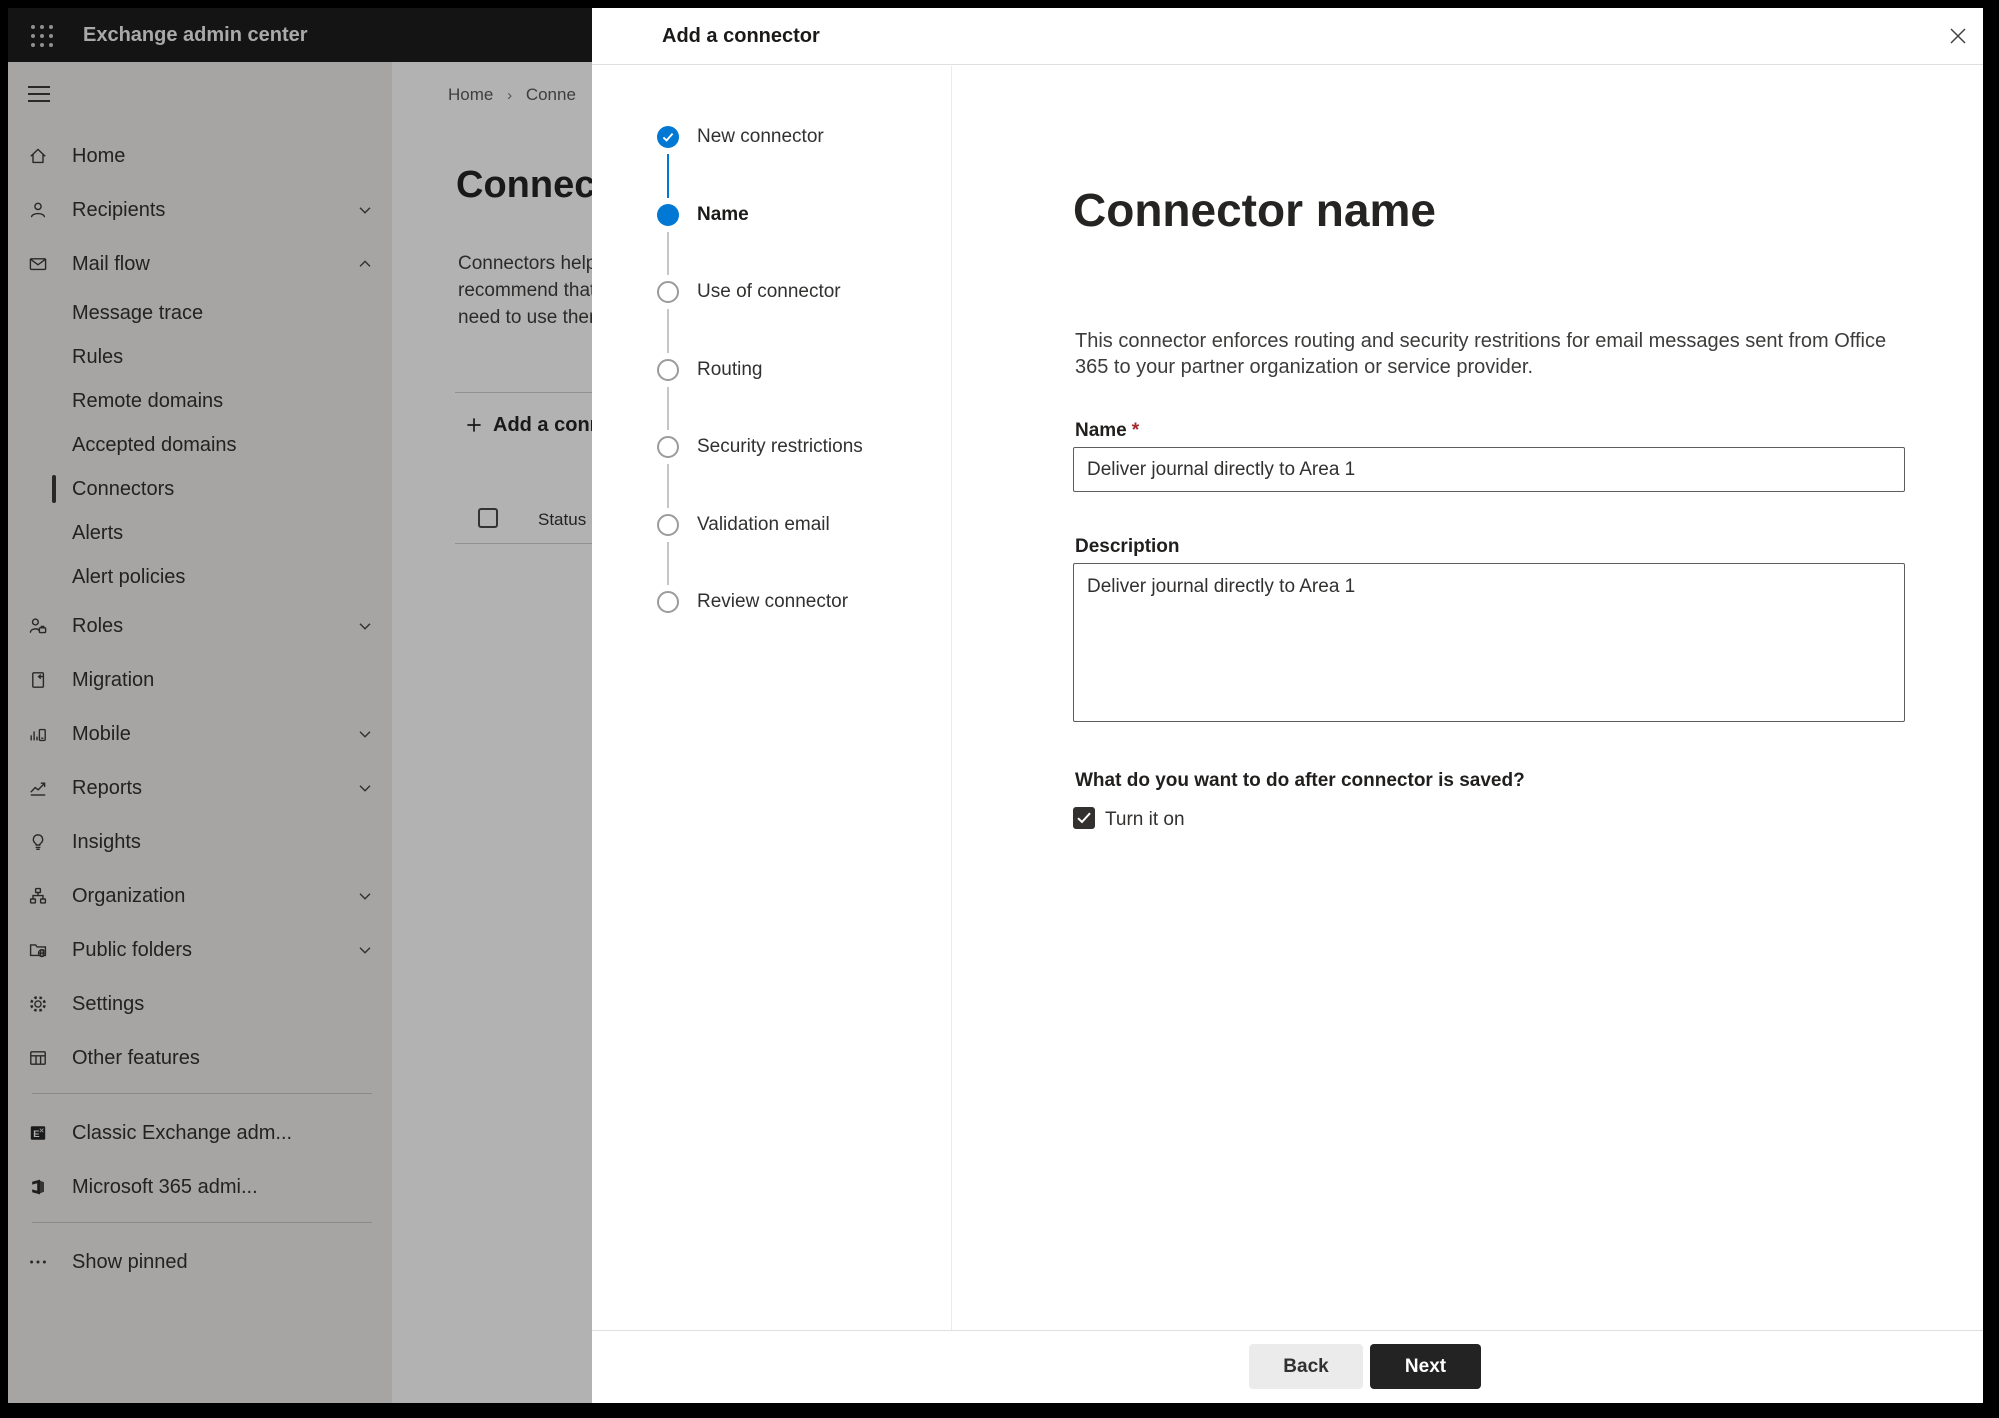 The height and width of the screenshot is (1418, 1999). Describe the element at coordinates (1254, 210) in the screenshot. I see `step-heading: Connector name` at that location.